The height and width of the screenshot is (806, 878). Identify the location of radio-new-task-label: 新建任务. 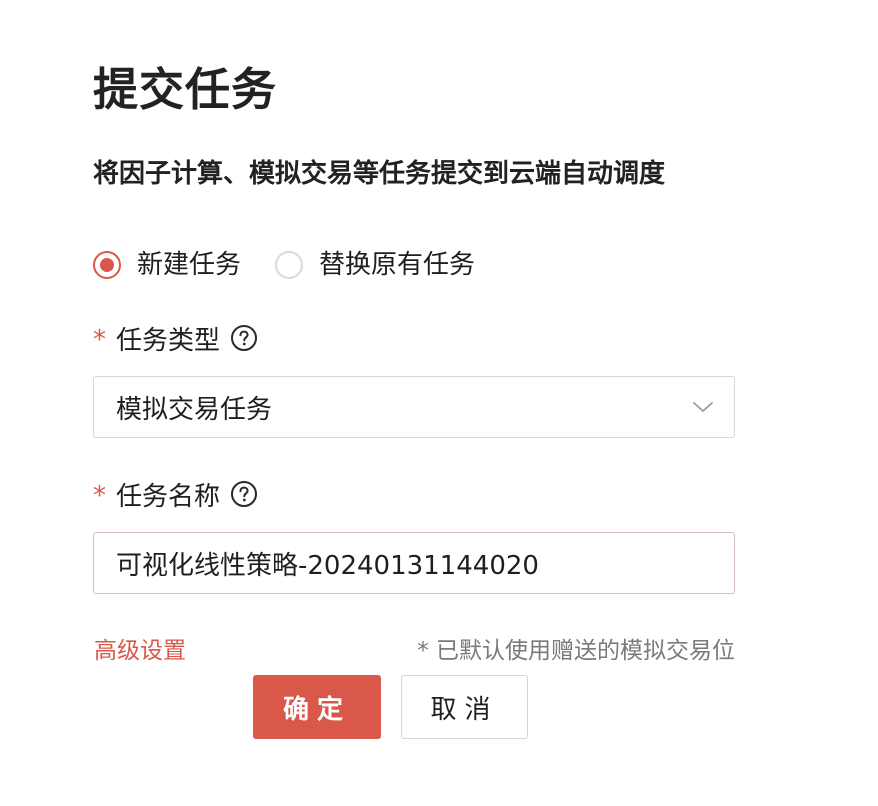
(189, 265).